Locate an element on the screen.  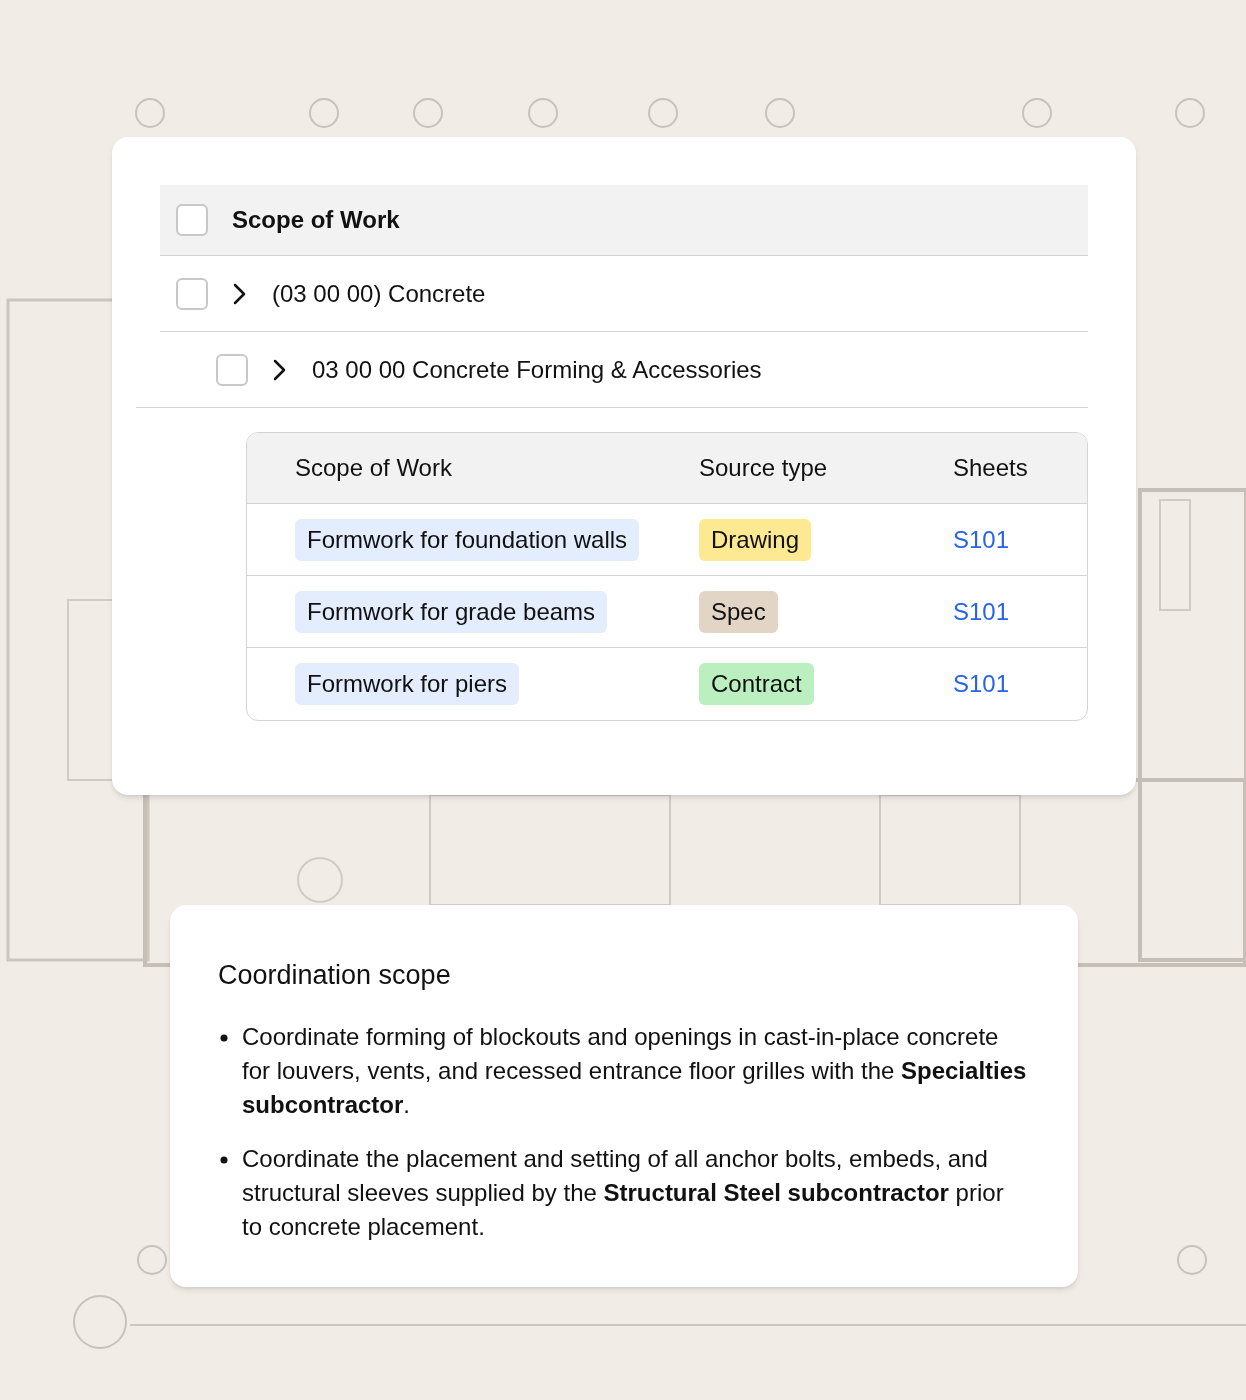
source-tag: Contract is located at coordinates (756, 684).